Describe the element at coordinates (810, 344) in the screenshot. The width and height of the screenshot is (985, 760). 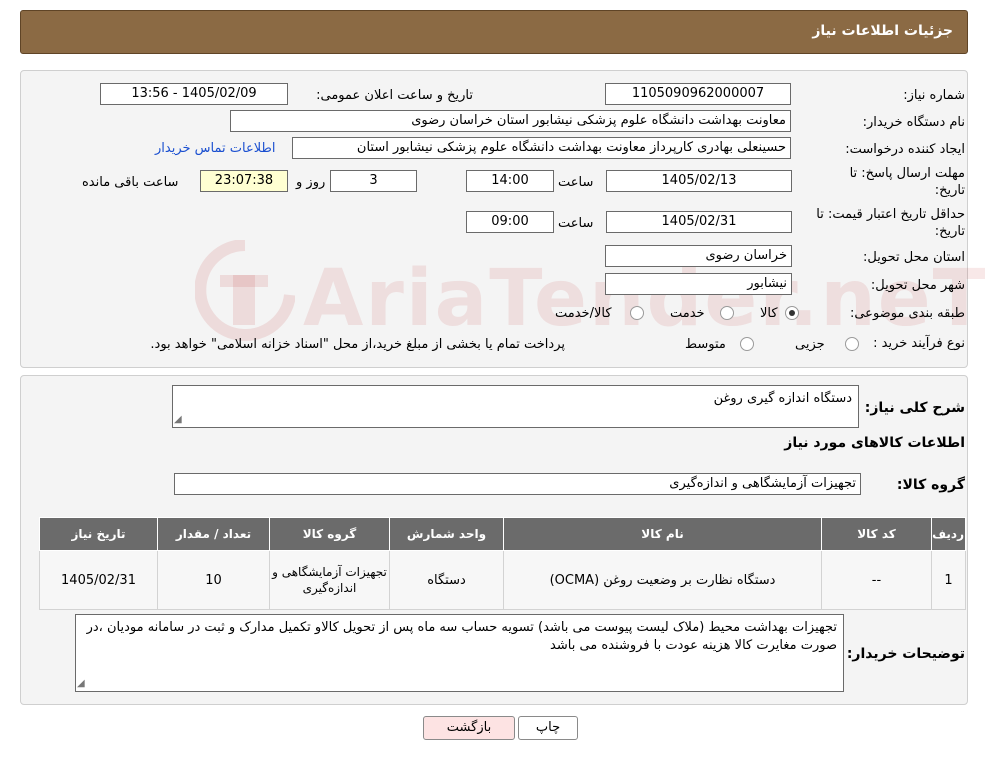
I see `process-option-minor: جزیی` at that location.